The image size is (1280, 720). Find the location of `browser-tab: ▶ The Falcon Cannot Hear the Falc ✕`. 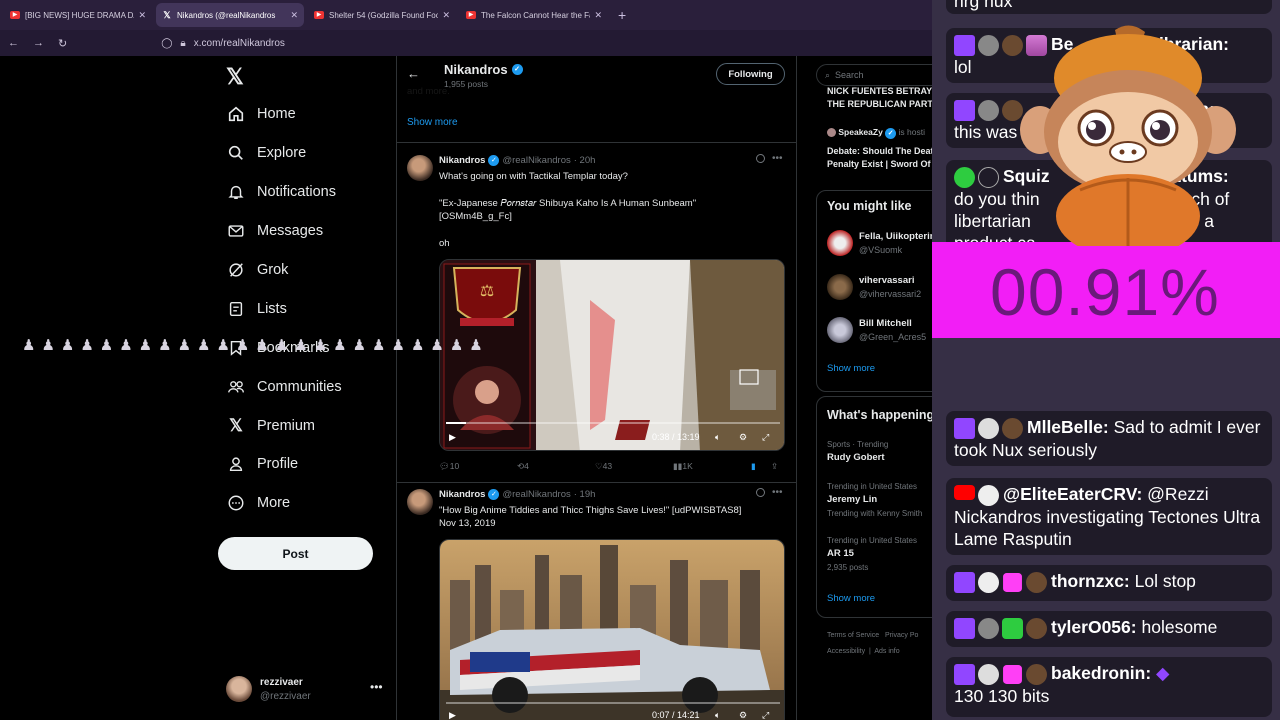

browser-tab: ▶ The Falcon Cannot Hear the Falc ✕ is located at coordinates (534, 15).